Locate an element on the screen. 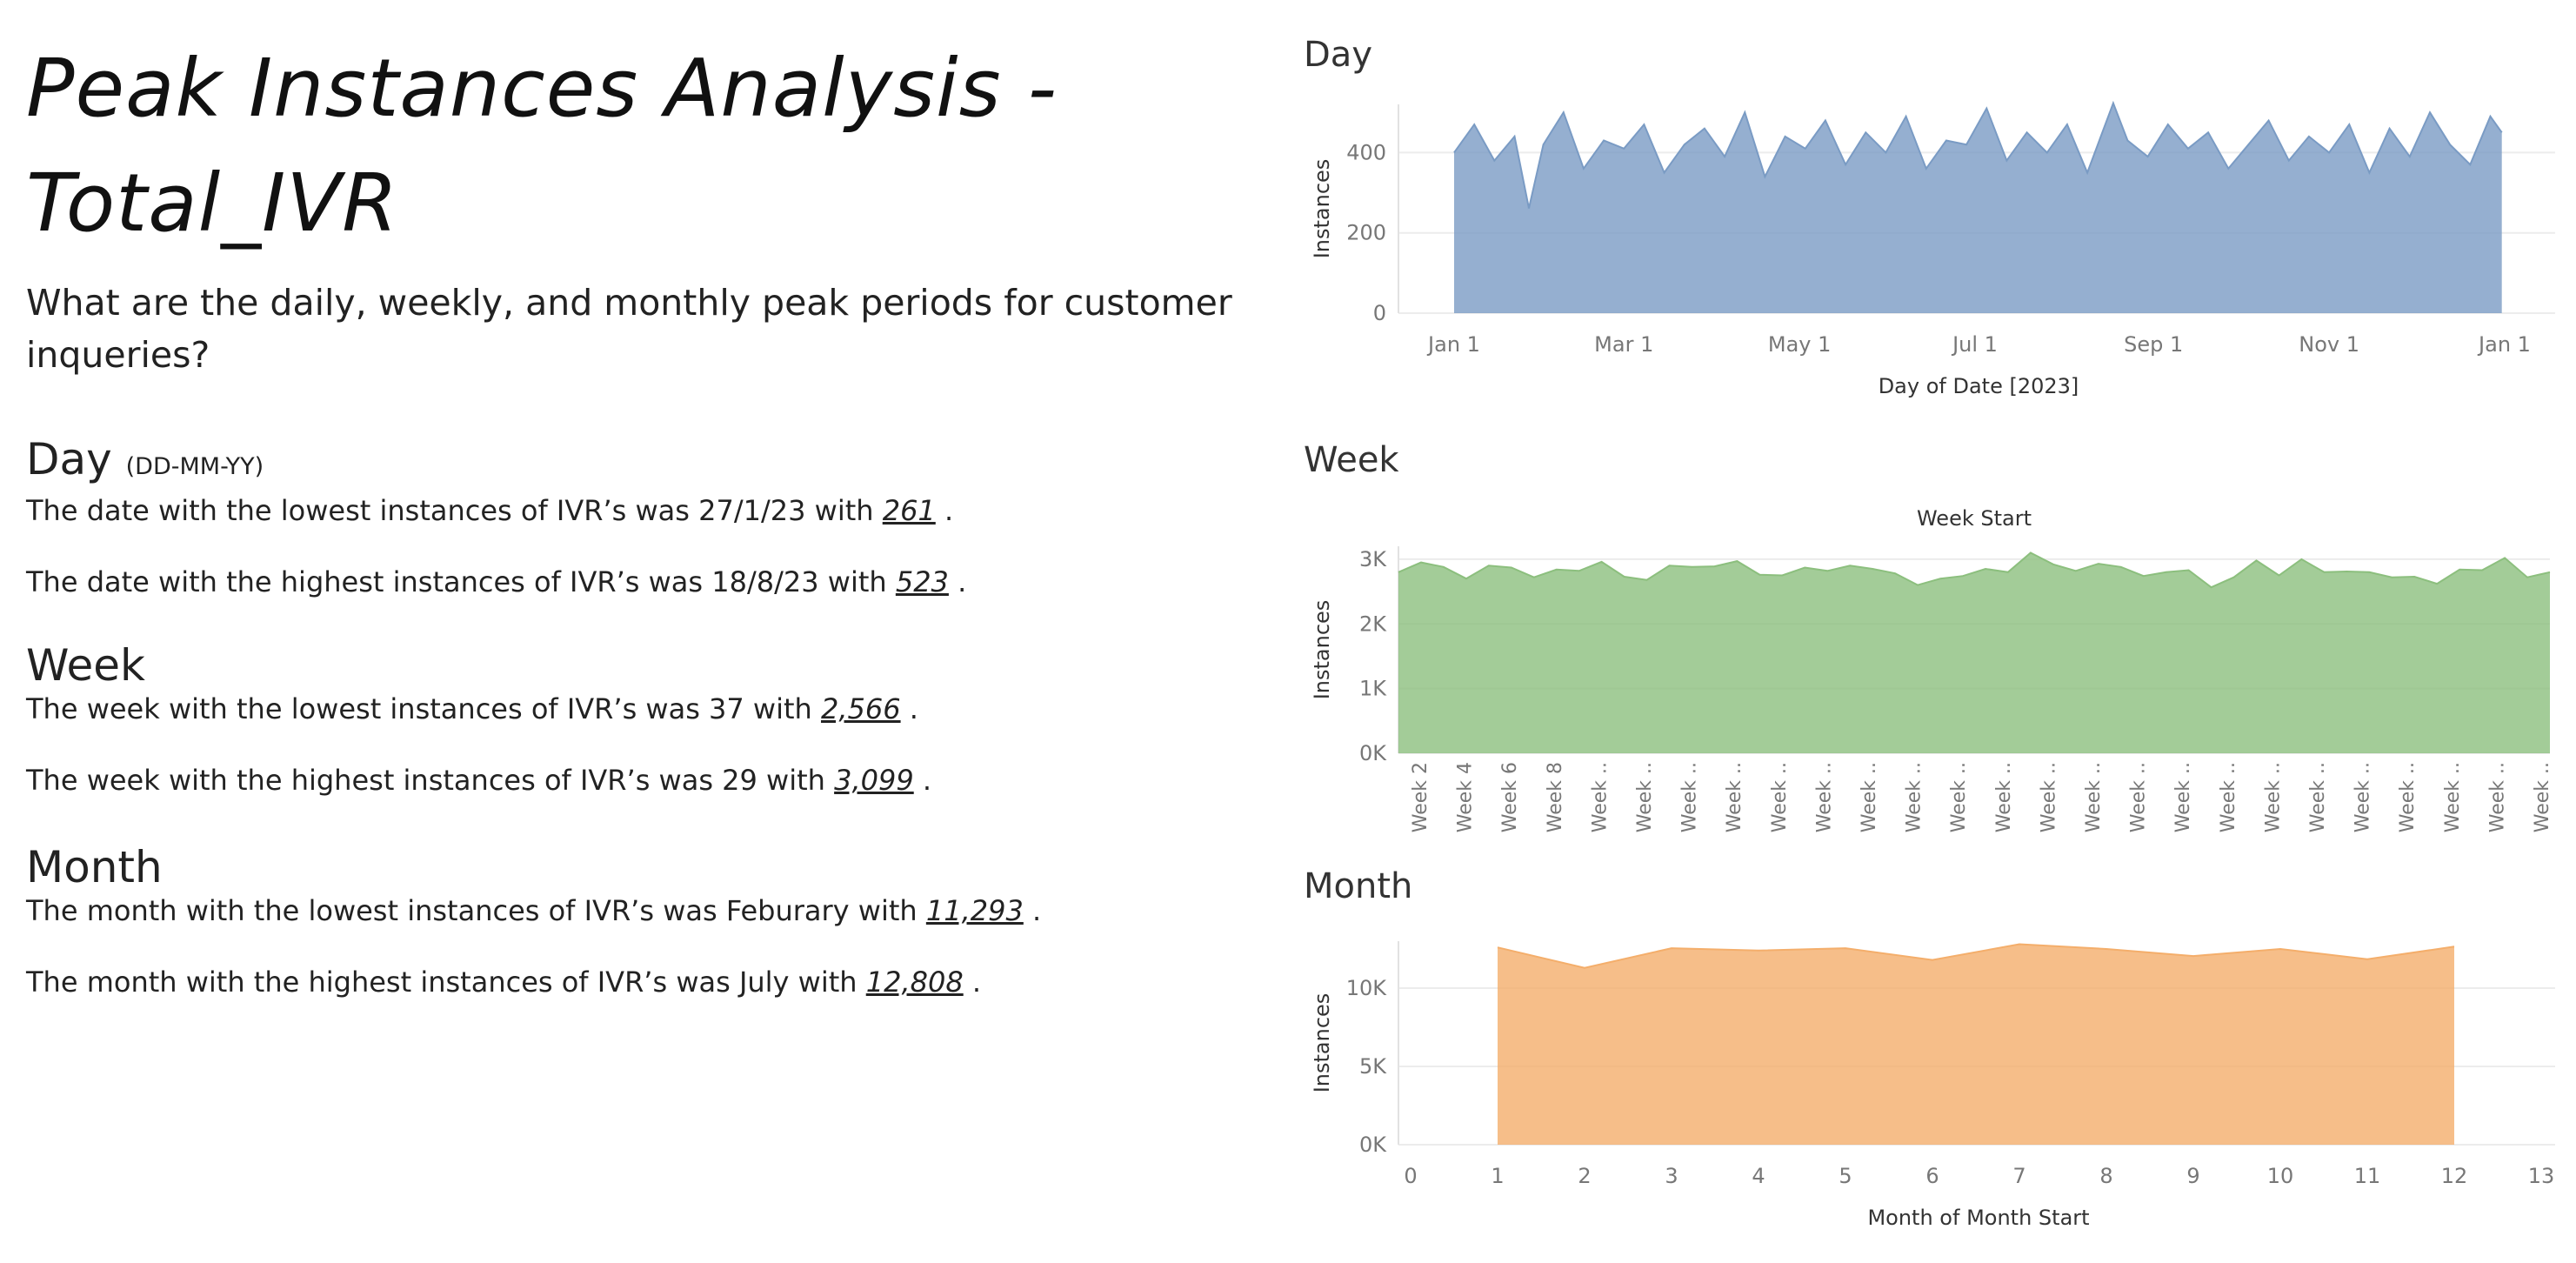 The width and height of the screenshot is (2576, 1263). month-chart-xtick-label: 5 is located at coordinates (1845, 1176).